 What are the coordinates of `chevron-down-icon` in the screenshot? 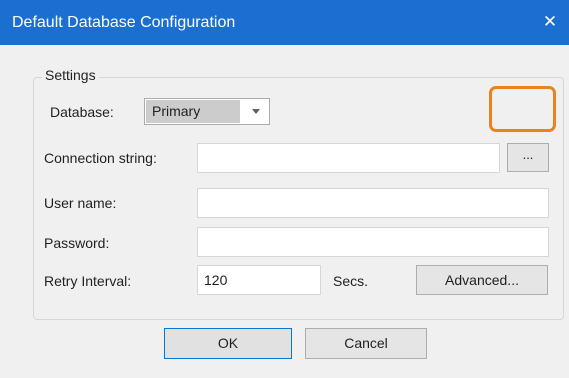 It's located at (256, 111).